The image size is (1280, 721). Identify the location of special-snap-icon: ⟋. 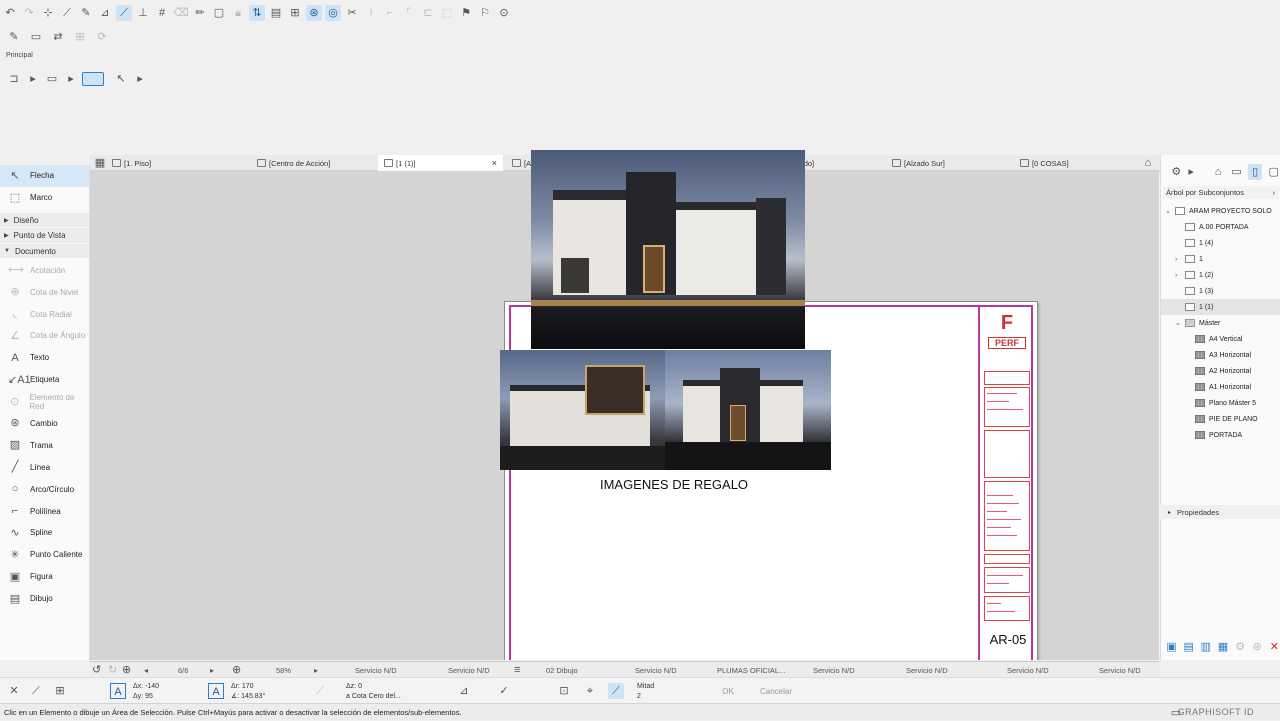
(616, 691).